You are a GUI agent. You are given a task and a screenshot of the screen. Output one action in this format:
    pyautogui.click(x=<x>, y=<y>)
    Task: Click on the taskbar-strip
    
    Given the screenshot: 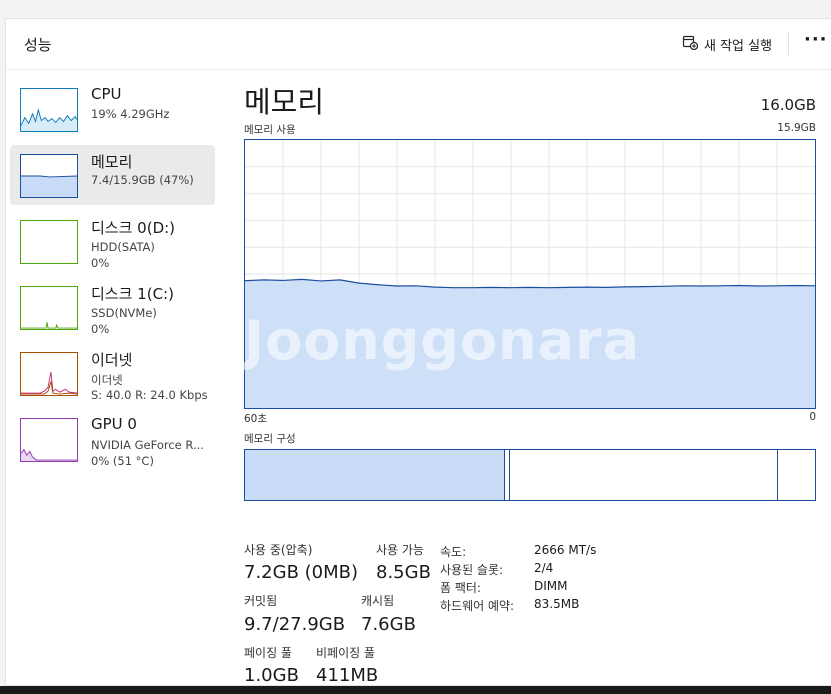 What is the action you would take?
    pyautogui.click(x=415, y=690)
    